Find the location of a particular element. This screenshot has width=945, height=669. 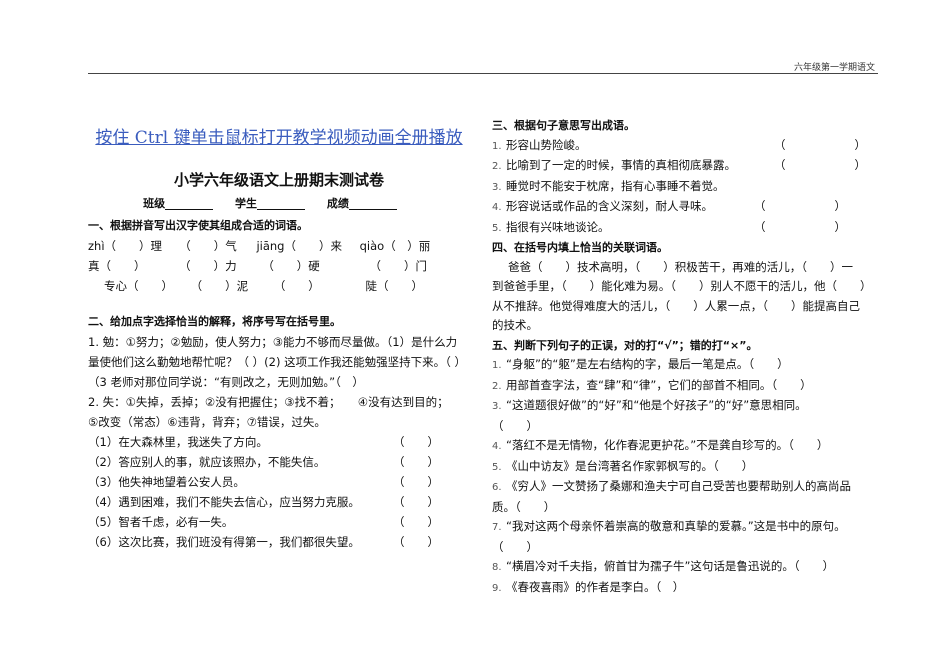

page-header: 六年级第一学期语文 is located at coordinates (834, 68).